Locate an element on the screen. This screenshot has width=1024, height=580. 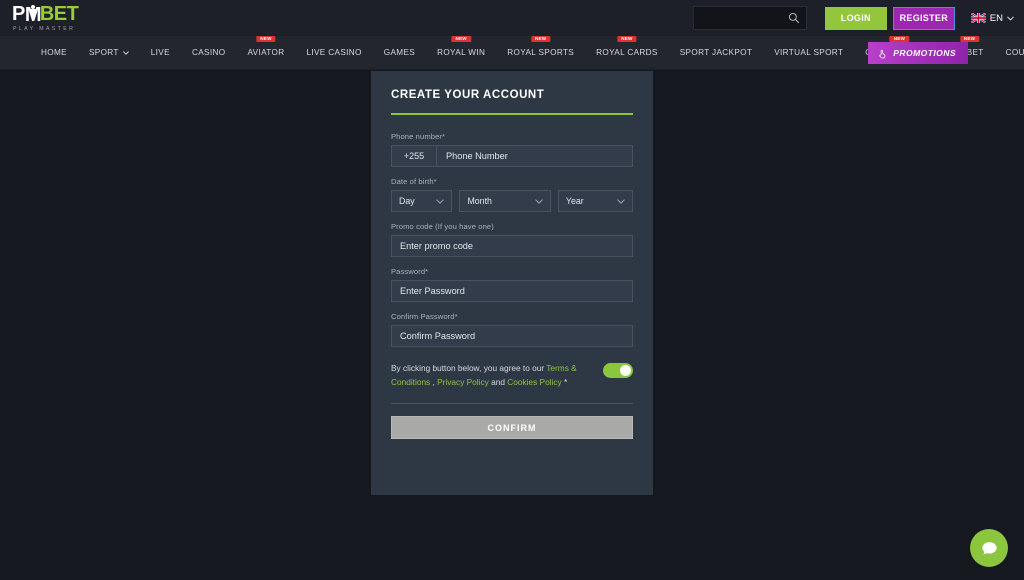
nav-item-home: HOME is located at coordinates (54, 53).